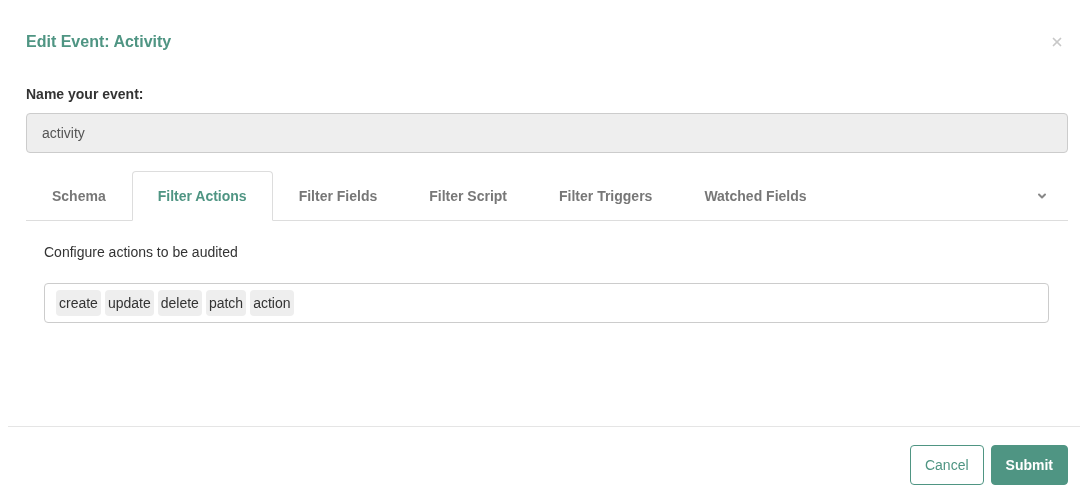  What do you see at coordinates (78, 303) in the screenshot?
I see `action-tag: create` at bounding box center [78, 303].